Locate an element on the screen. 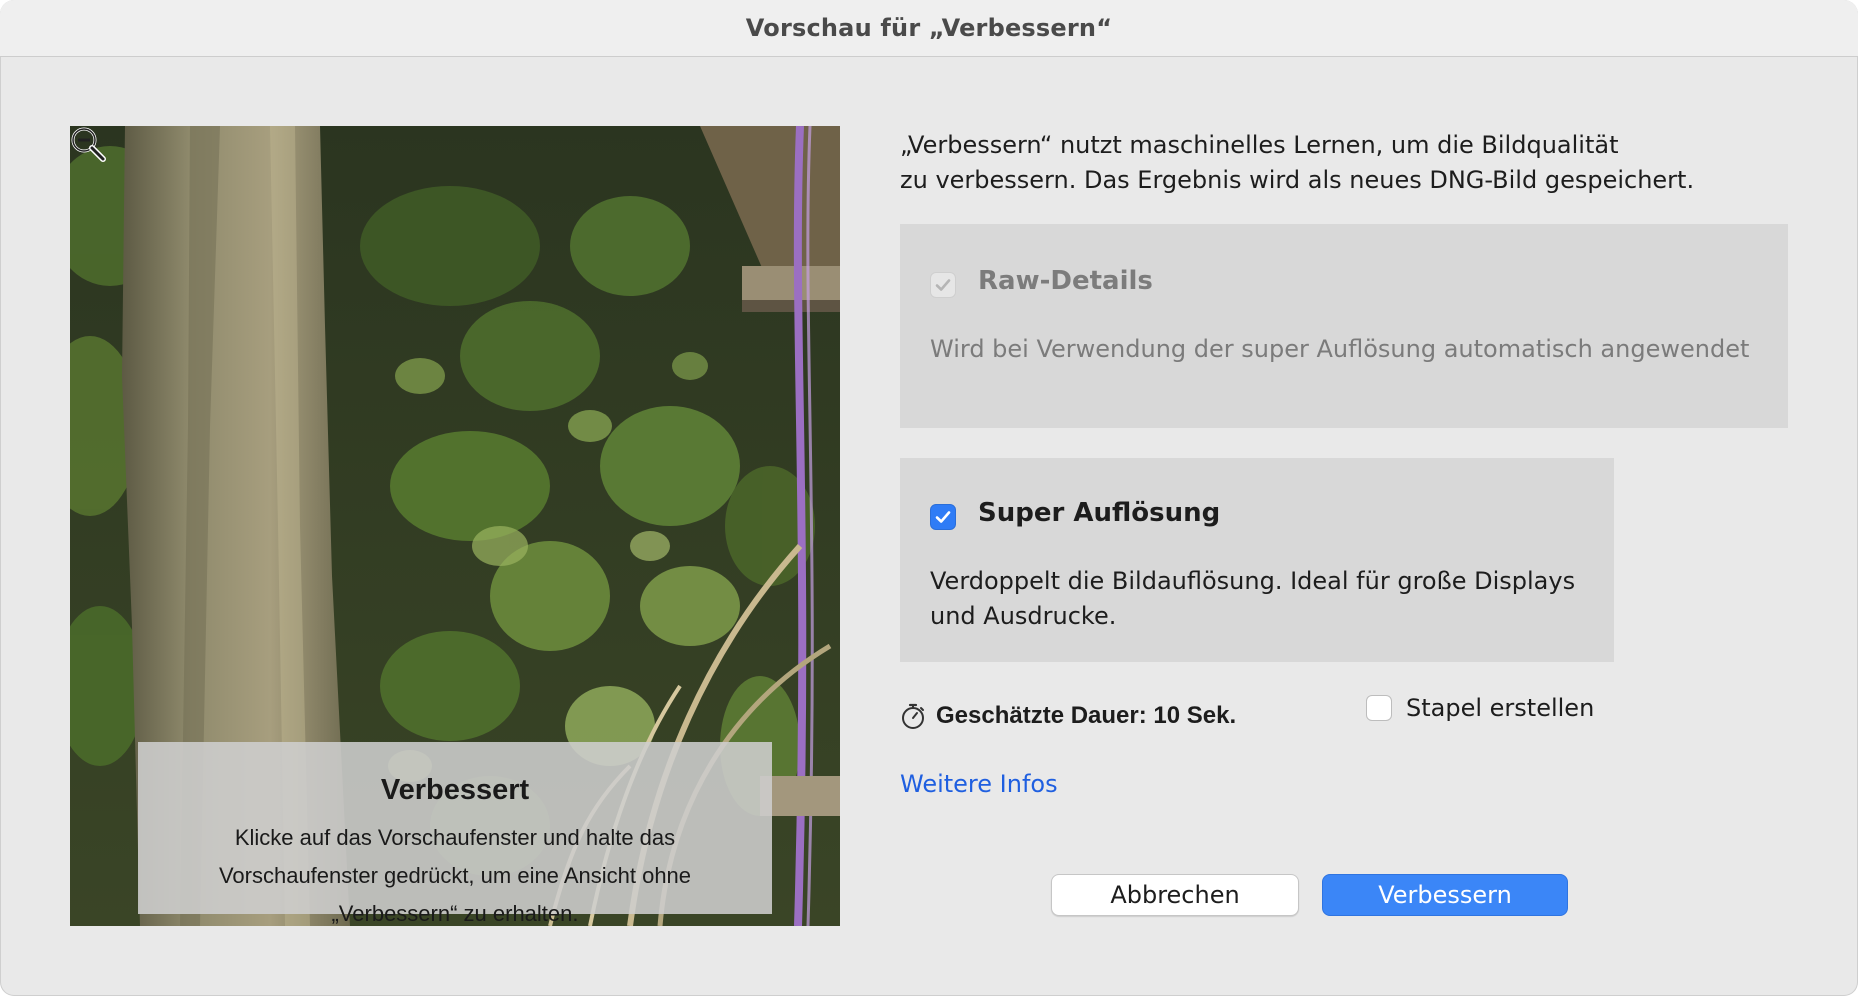 Image resolution: width=1858 pixels, height=996 pixels. create-stack-checkbox is located at coordinates (1379, 708).